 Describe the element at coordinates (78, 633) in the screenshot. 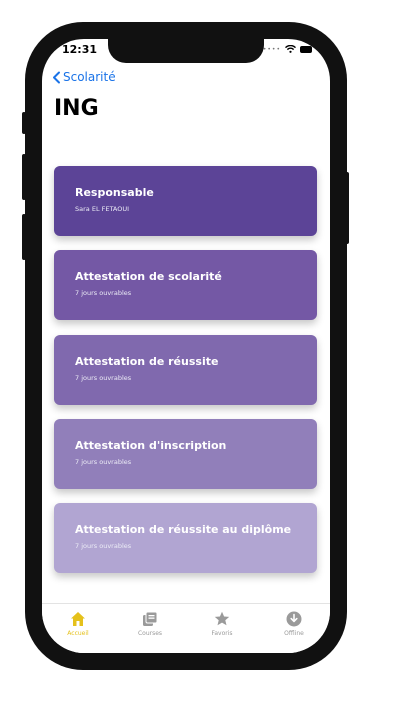

I see `tab-label: Accueil` at that location.